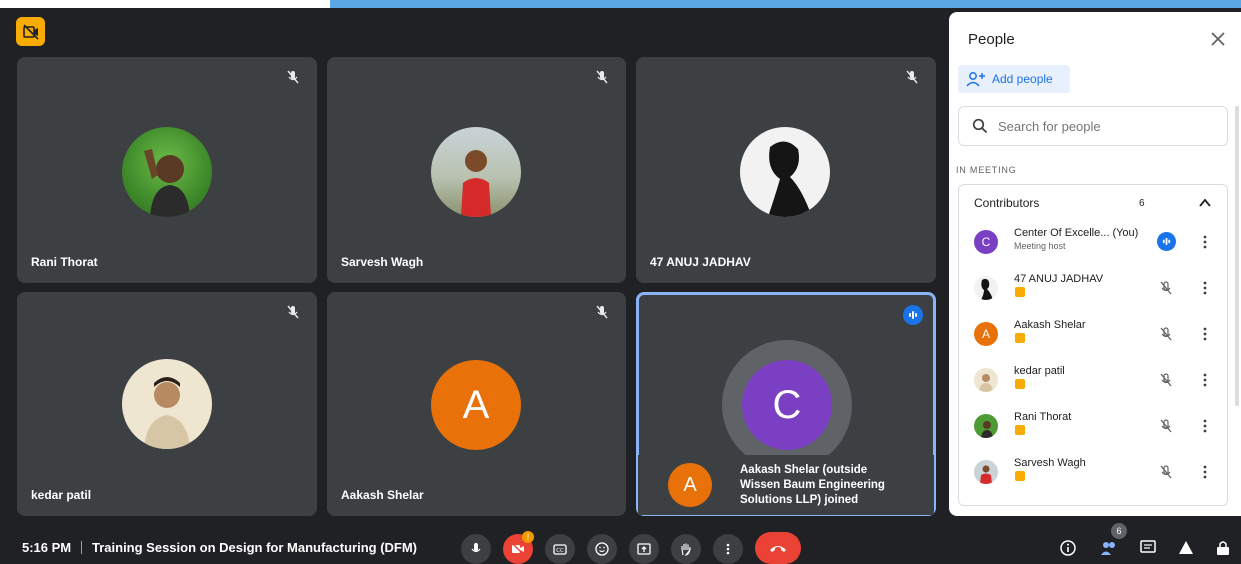  Describe the element at coordinates (1218, 39) in the screenshot. I see `close-icon` at that location.